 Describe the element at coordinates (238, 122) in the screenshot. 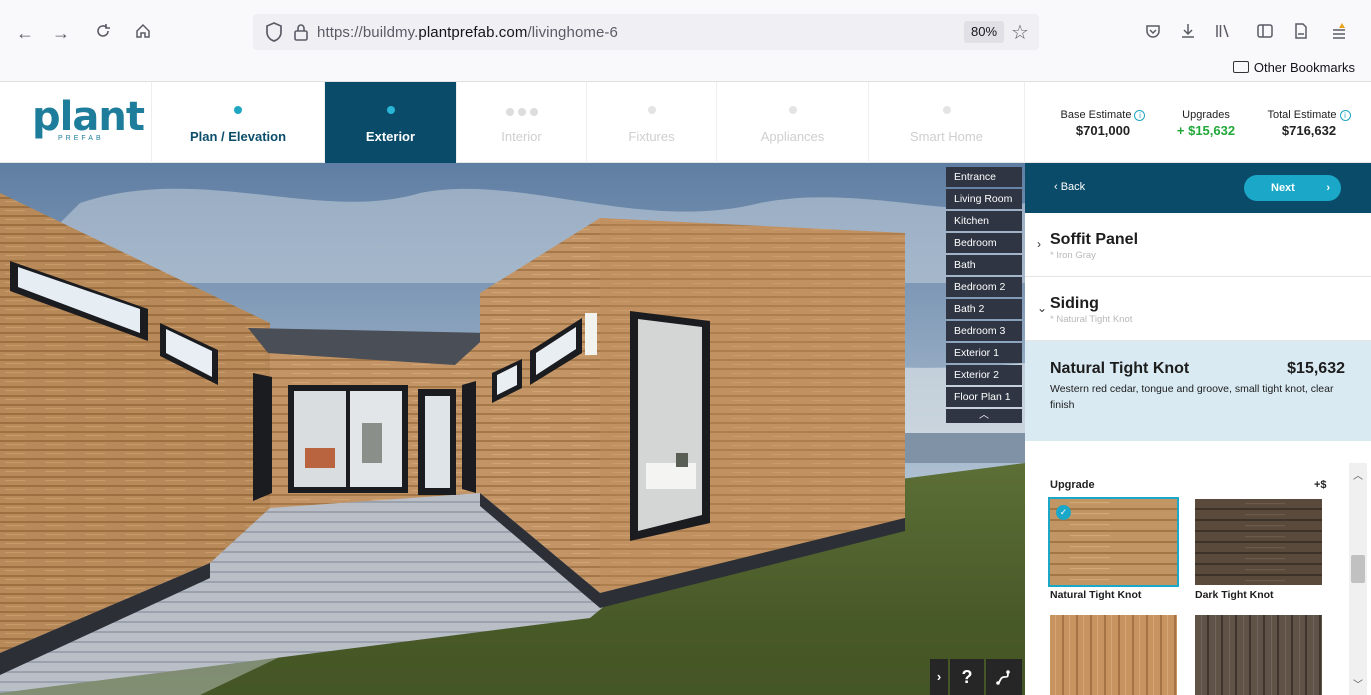

I see `step-plan-elevation: Plan / Elevation` at that location.